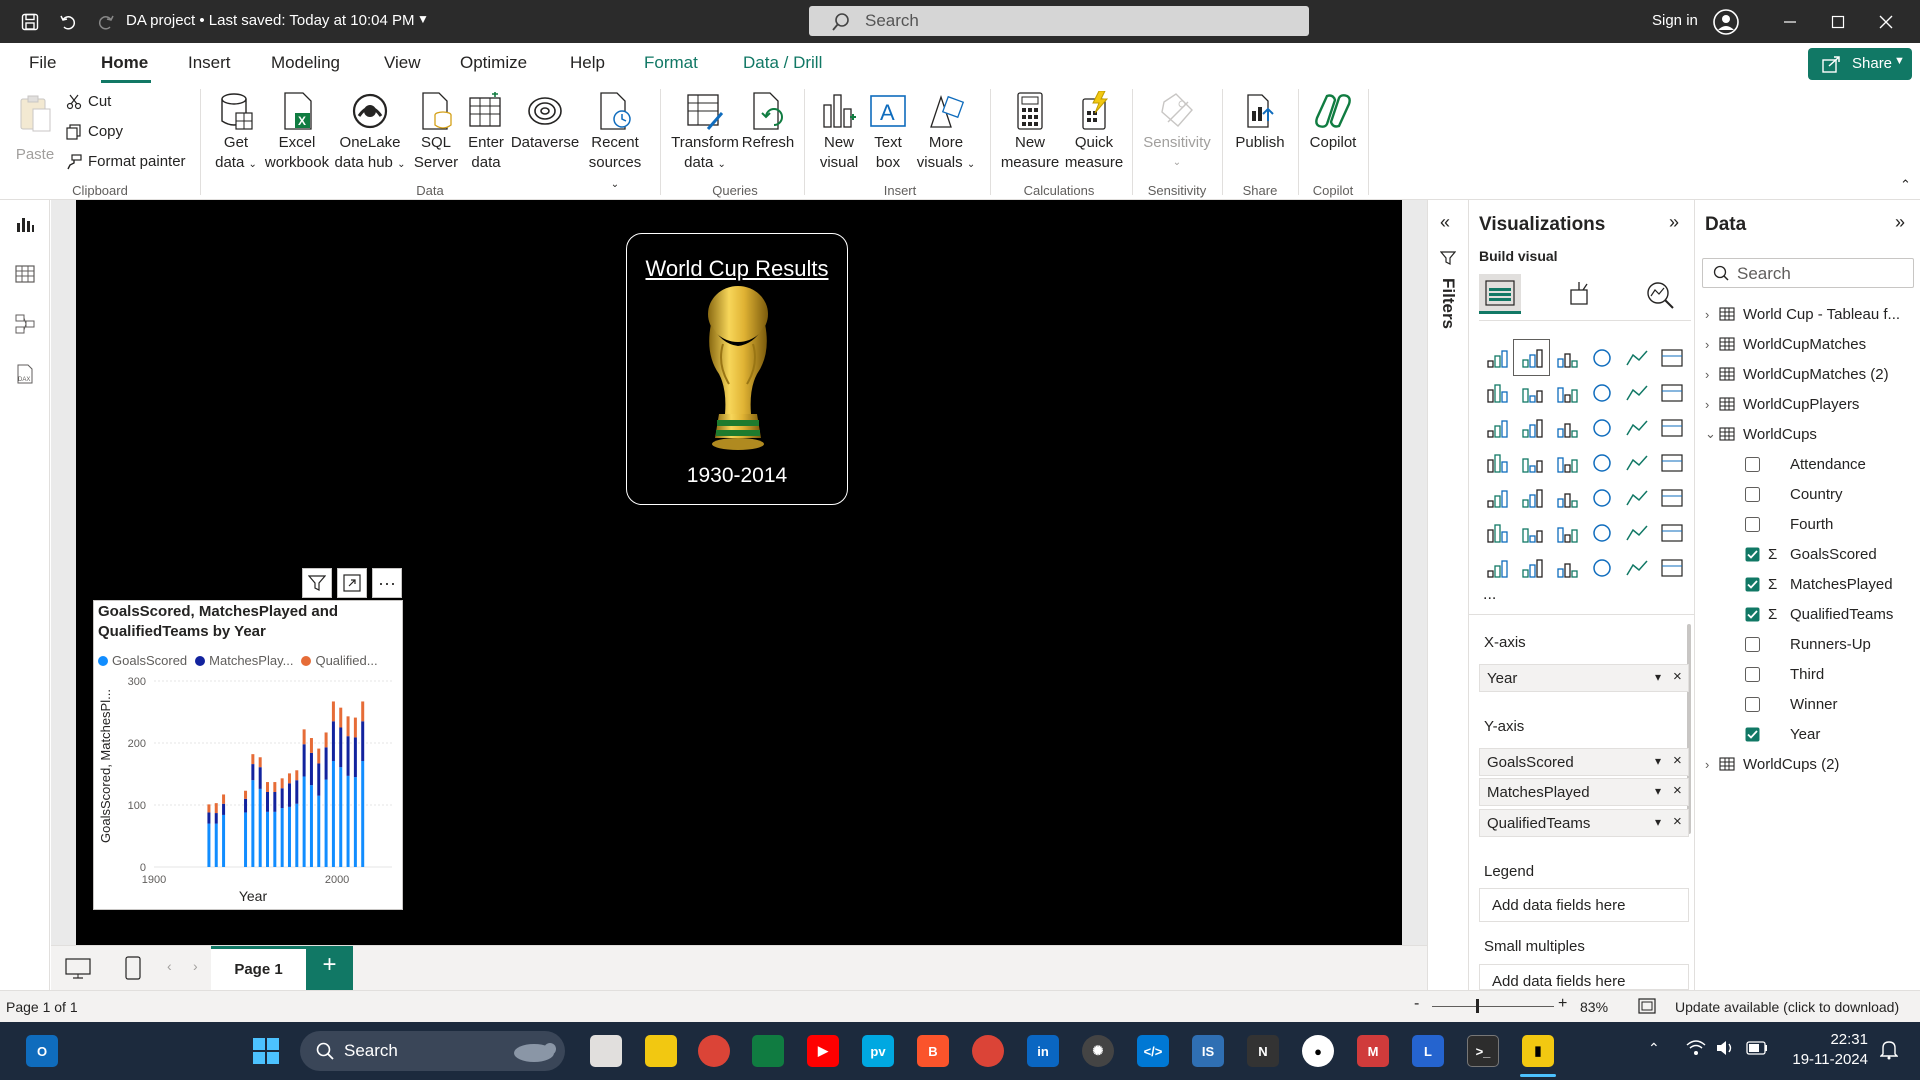 This screenshot has width=1920, height=1080. I want to click on data-field-row: Country, so click(1769, 494).